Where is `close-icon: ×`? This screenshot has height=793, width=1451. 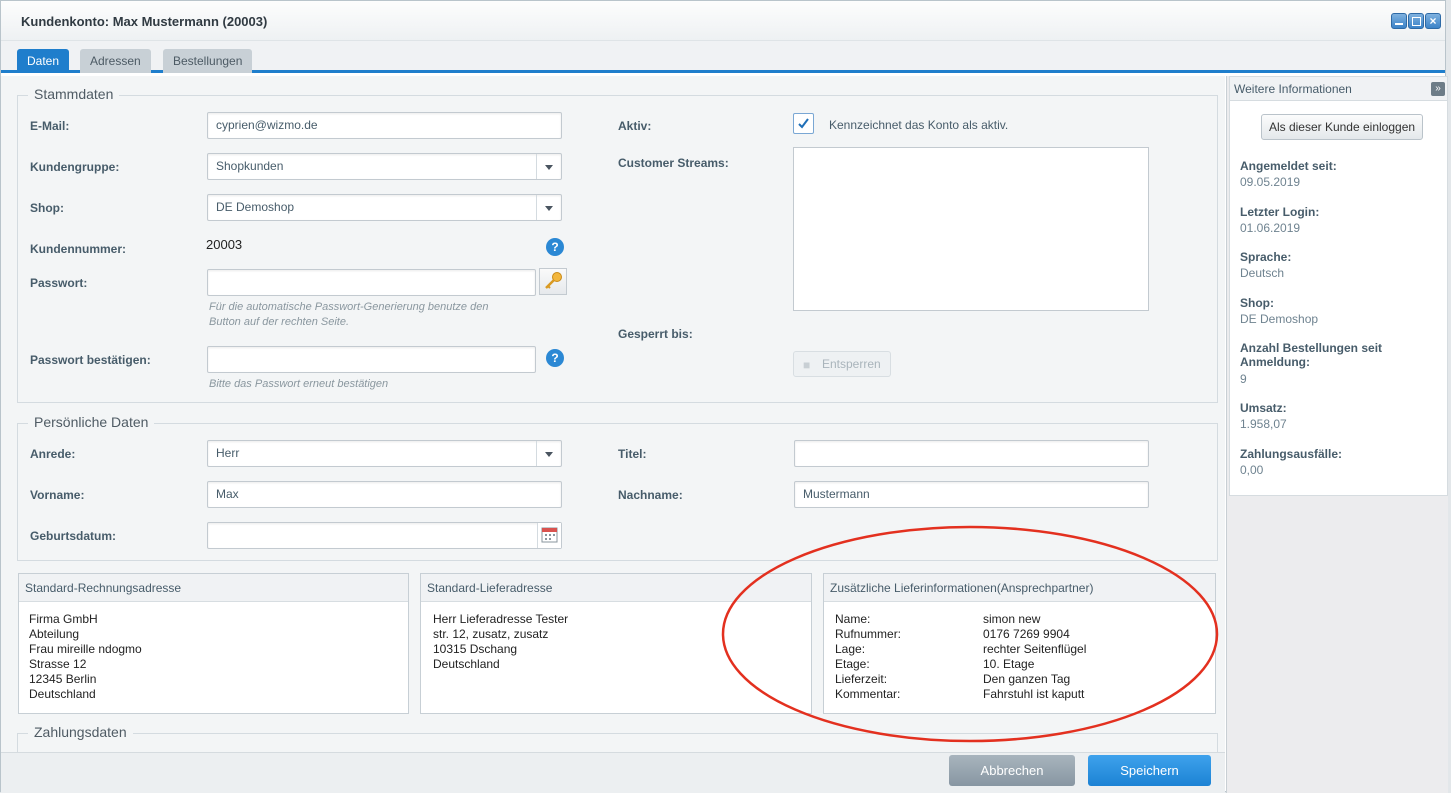
close-icon: × is located at coordinates (1433, 21).